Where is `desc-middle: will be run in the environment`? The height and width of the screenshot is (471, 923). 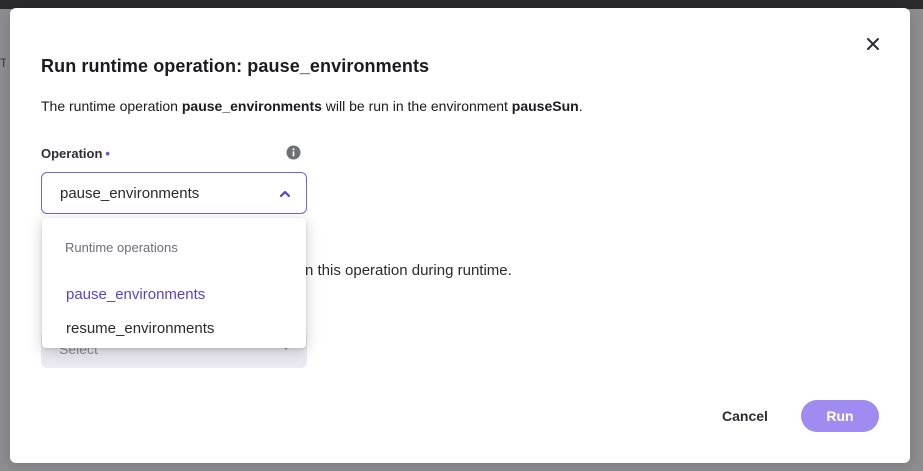 desc-middle: will be run in the environment is located at coordinates (416, 106).